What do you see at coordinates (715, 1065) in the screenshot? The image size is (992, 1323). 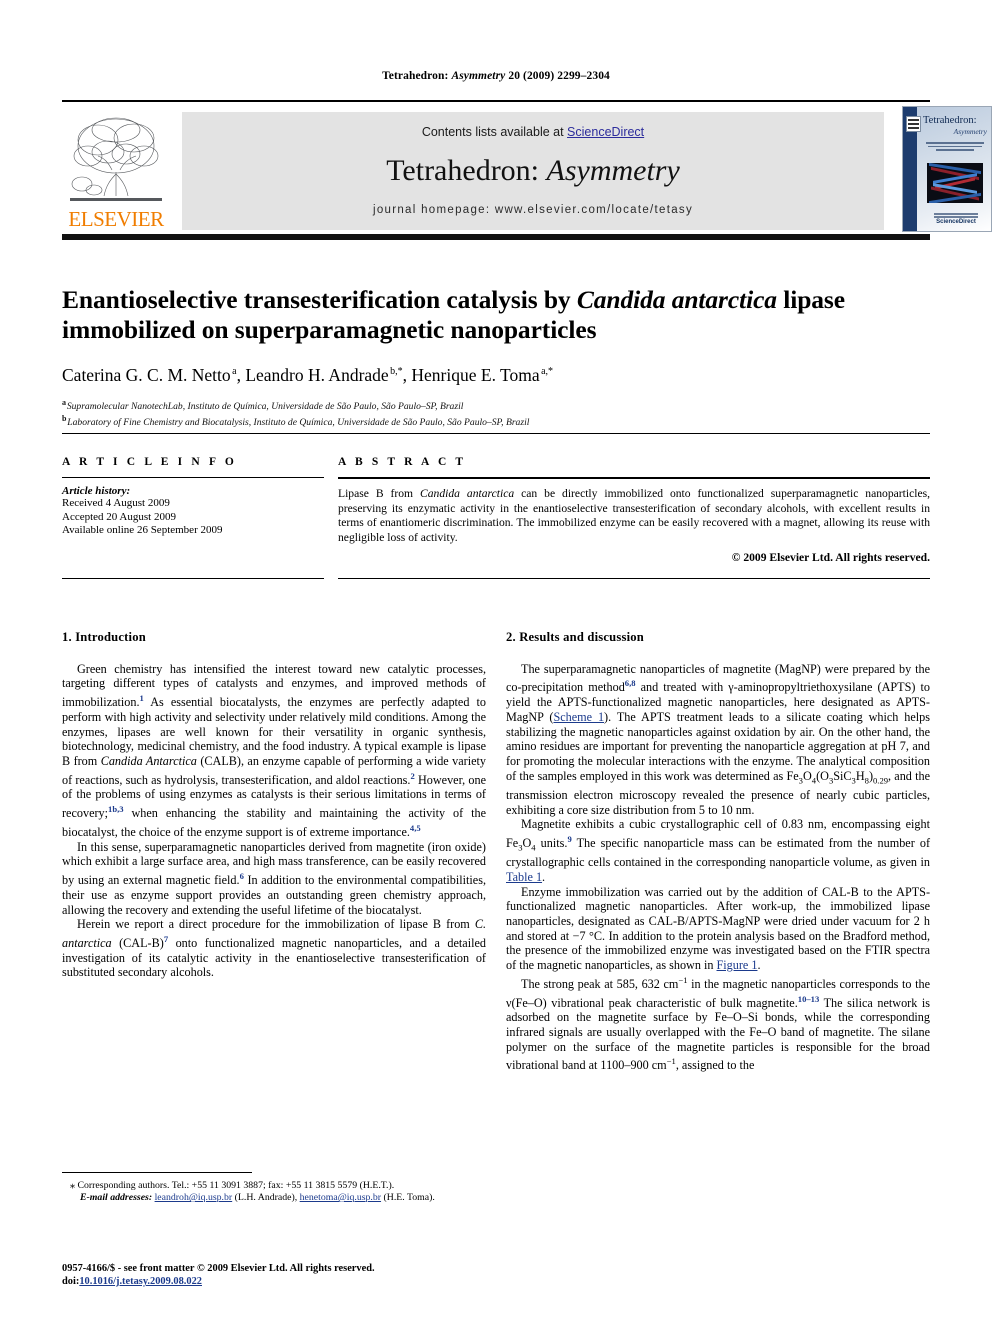 I see `res-p4-d: , assigned to the` at bounding box center [715, 1065].